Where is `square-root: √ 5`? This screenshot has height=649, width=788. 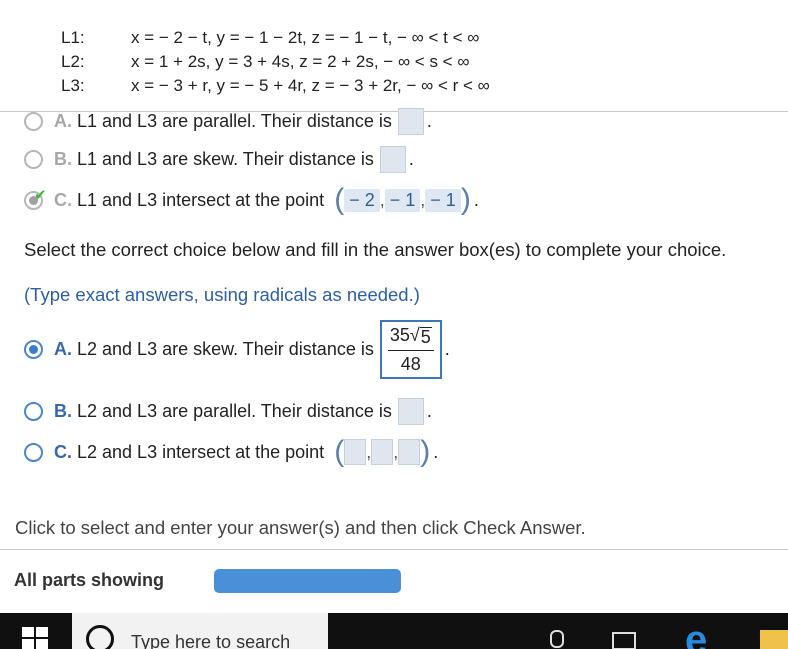 square-root: √ 5 is located at coordinates (421, 335).